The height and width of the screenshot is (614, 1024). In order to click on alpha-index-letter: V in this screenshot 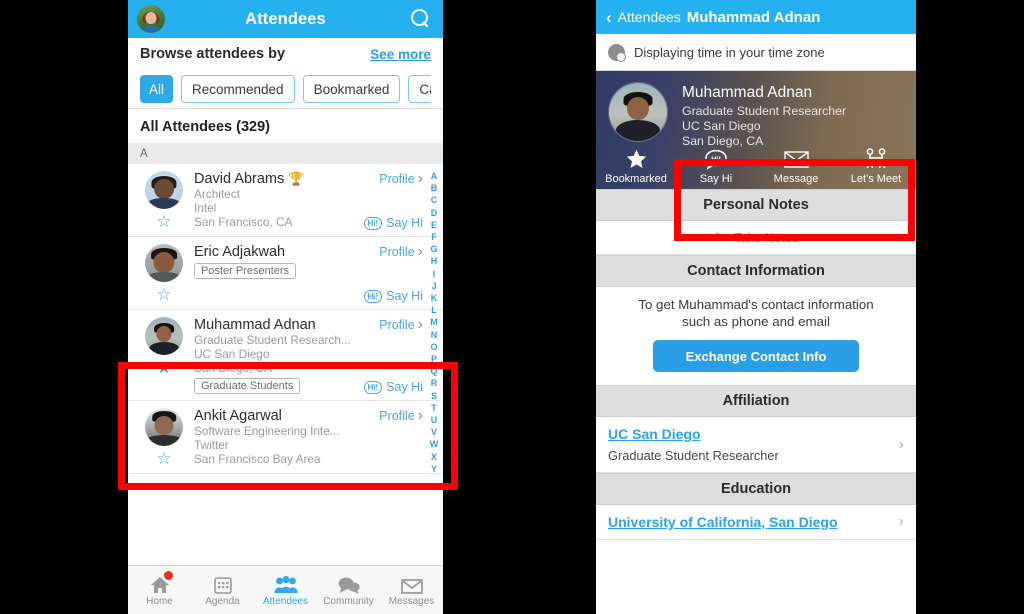, I will do `click(434, 432)`.